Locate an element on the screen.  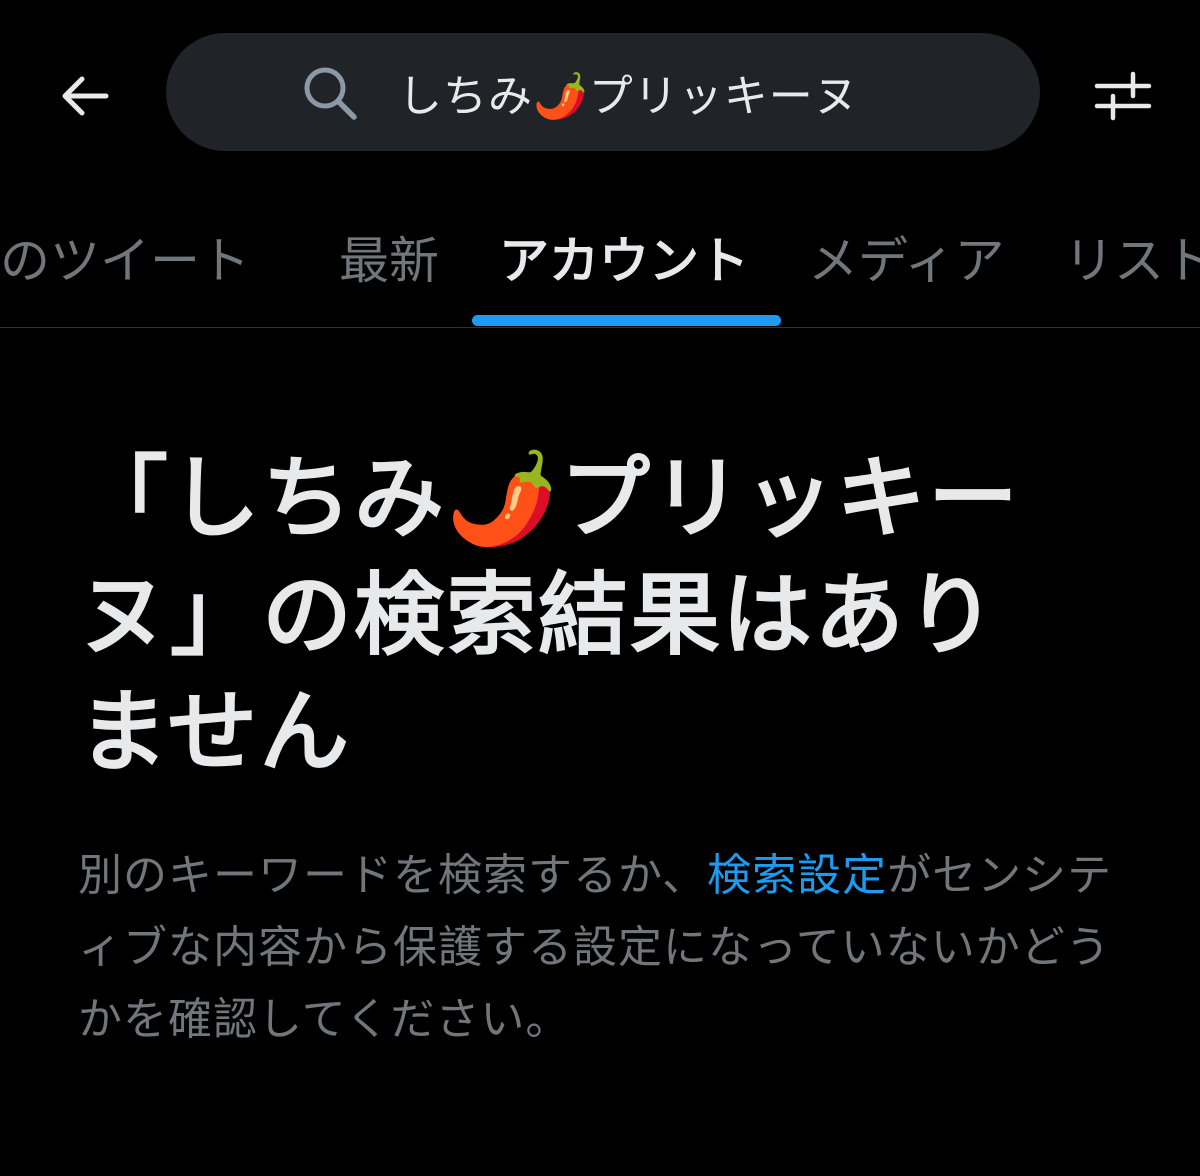
search-filter-button is located at coordinates (1123, 96).